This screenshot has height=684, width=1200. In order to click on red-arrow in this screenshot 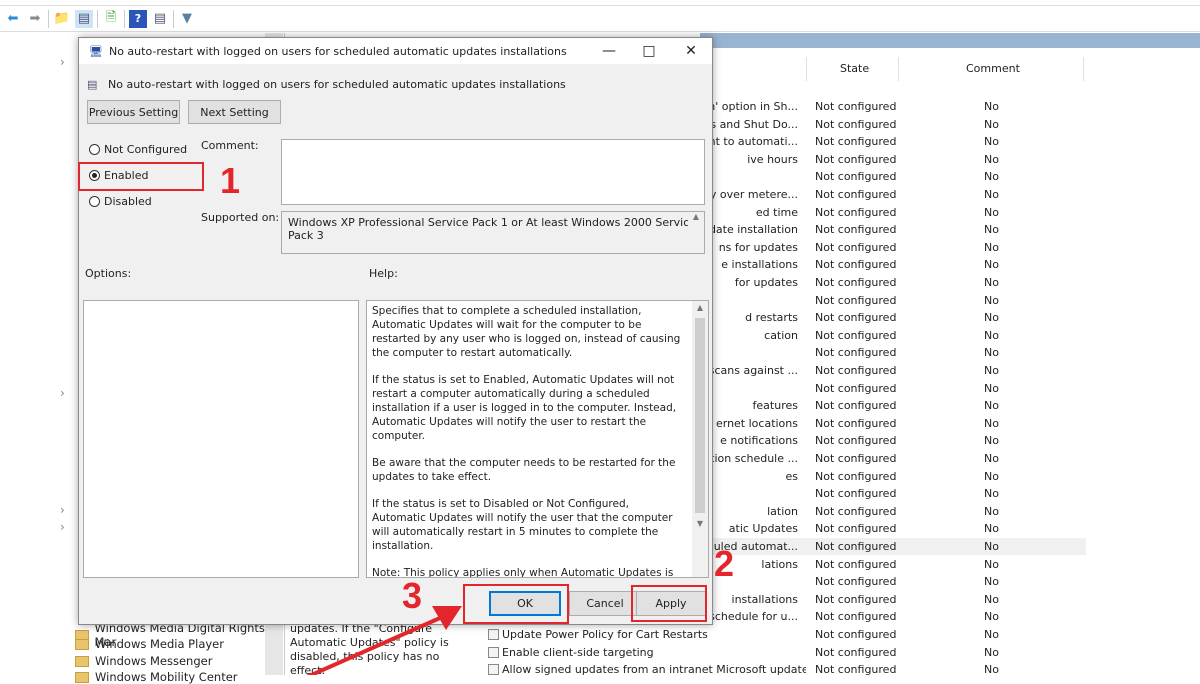, I will do `click(384, 640)`.